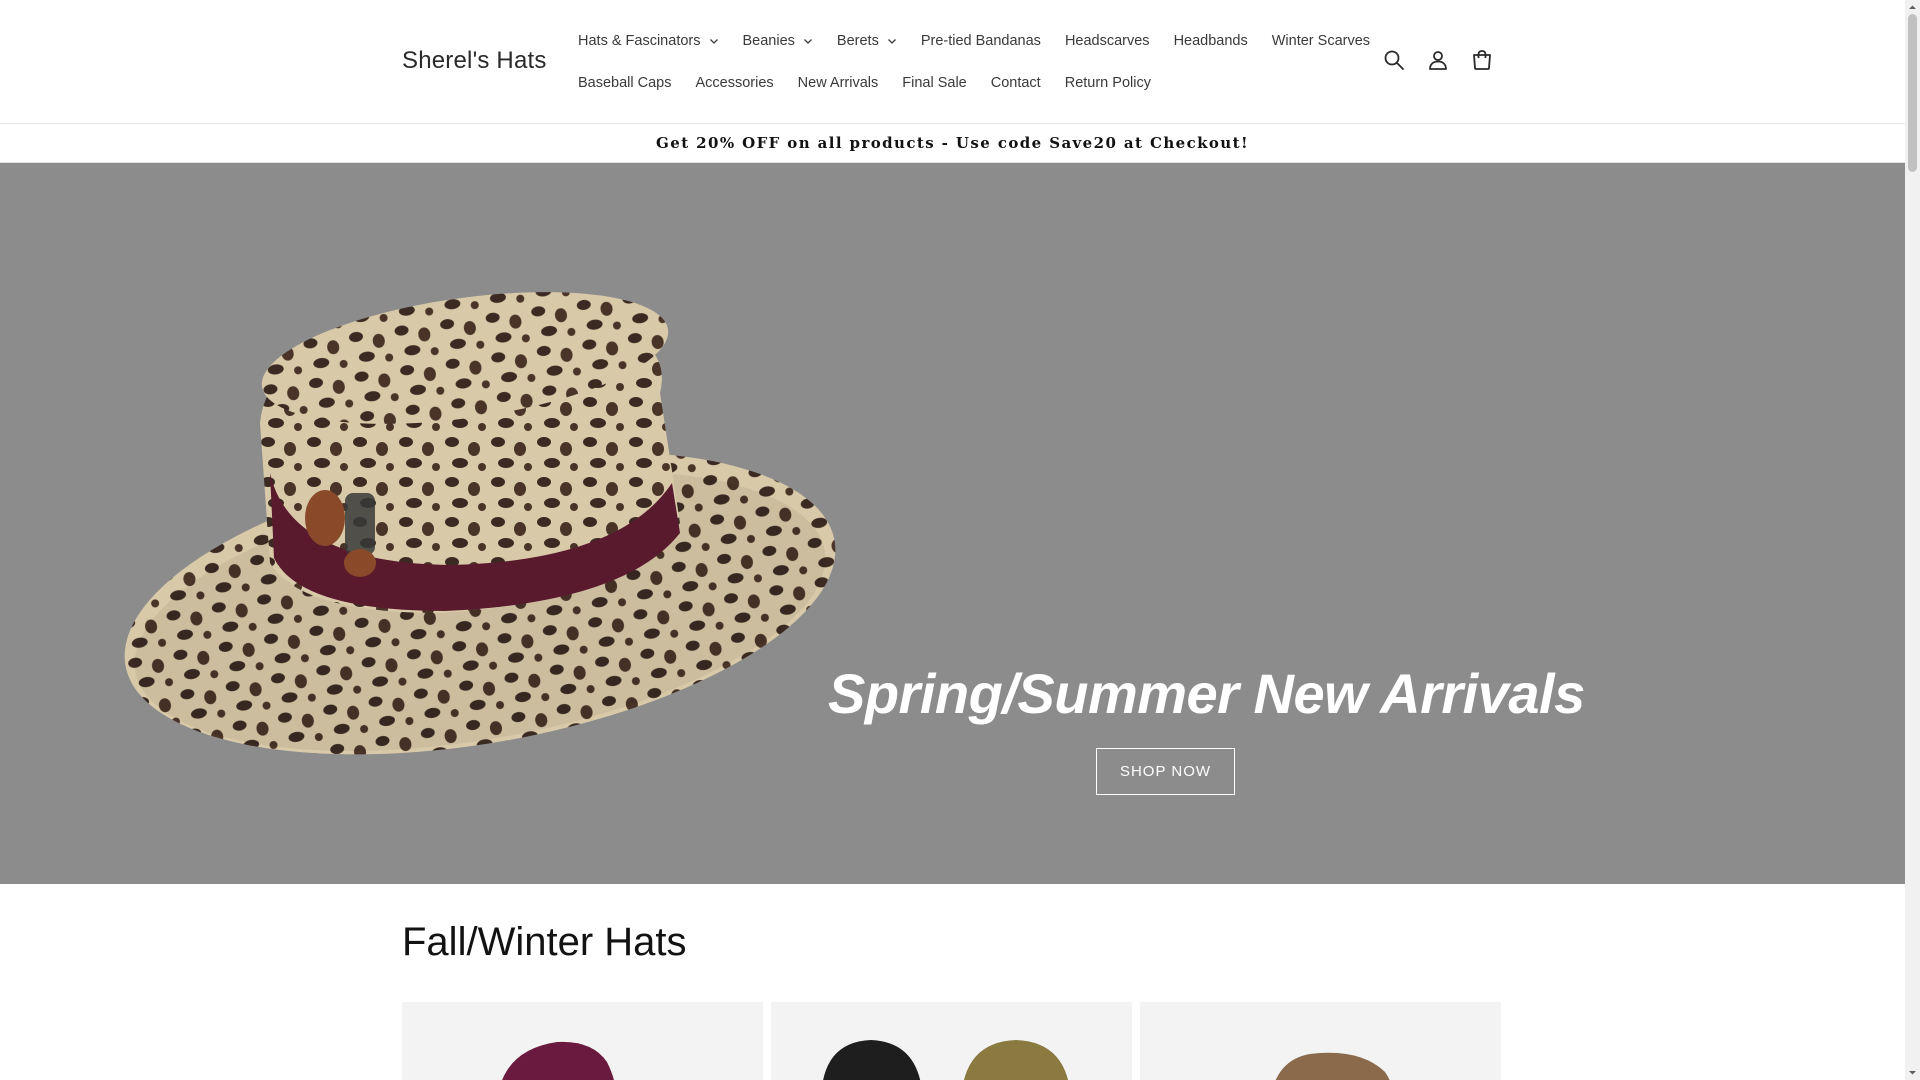  I want to click on nav-item-label: Berets, so click(857, 41).